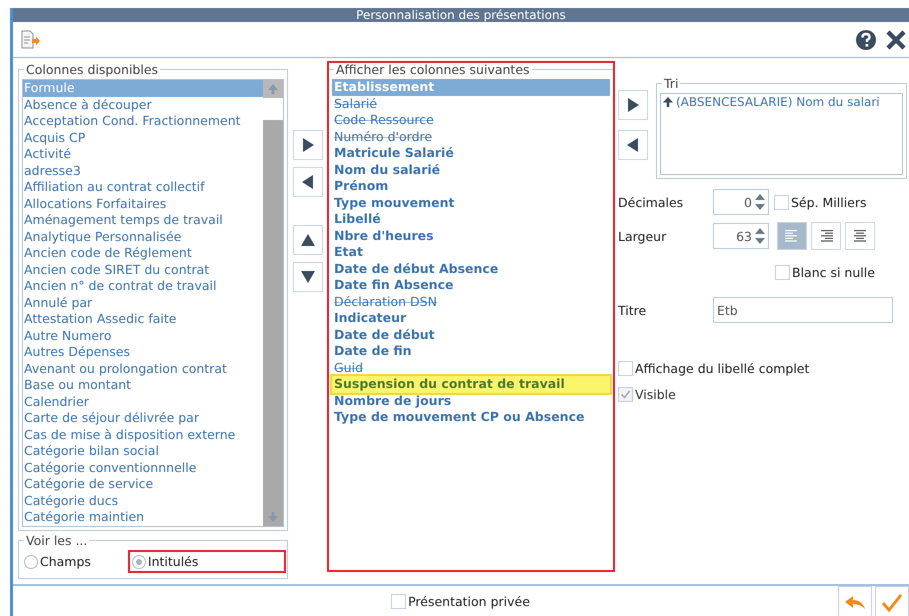 Image resolution: width=909 pixels, height=616 pixels. Describe the element at coordinates (76, 561) in the screenshot. I see `radio-option: Champs` at that location.